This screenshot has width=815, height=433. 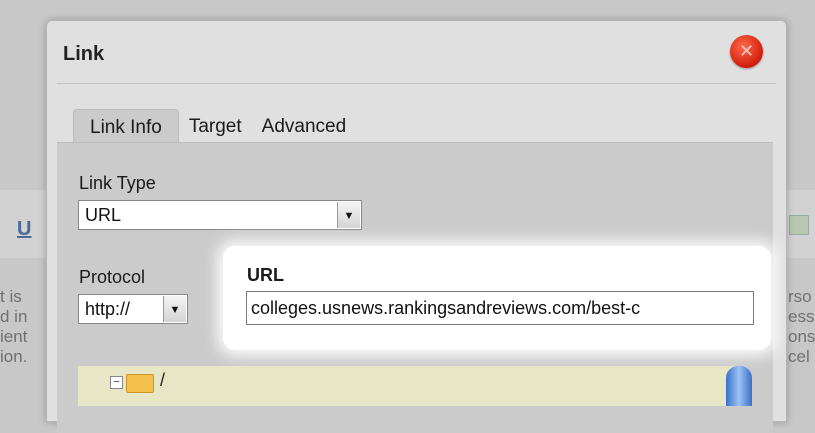 I want to click on close-button: ✕, so click(x=746, y=51).